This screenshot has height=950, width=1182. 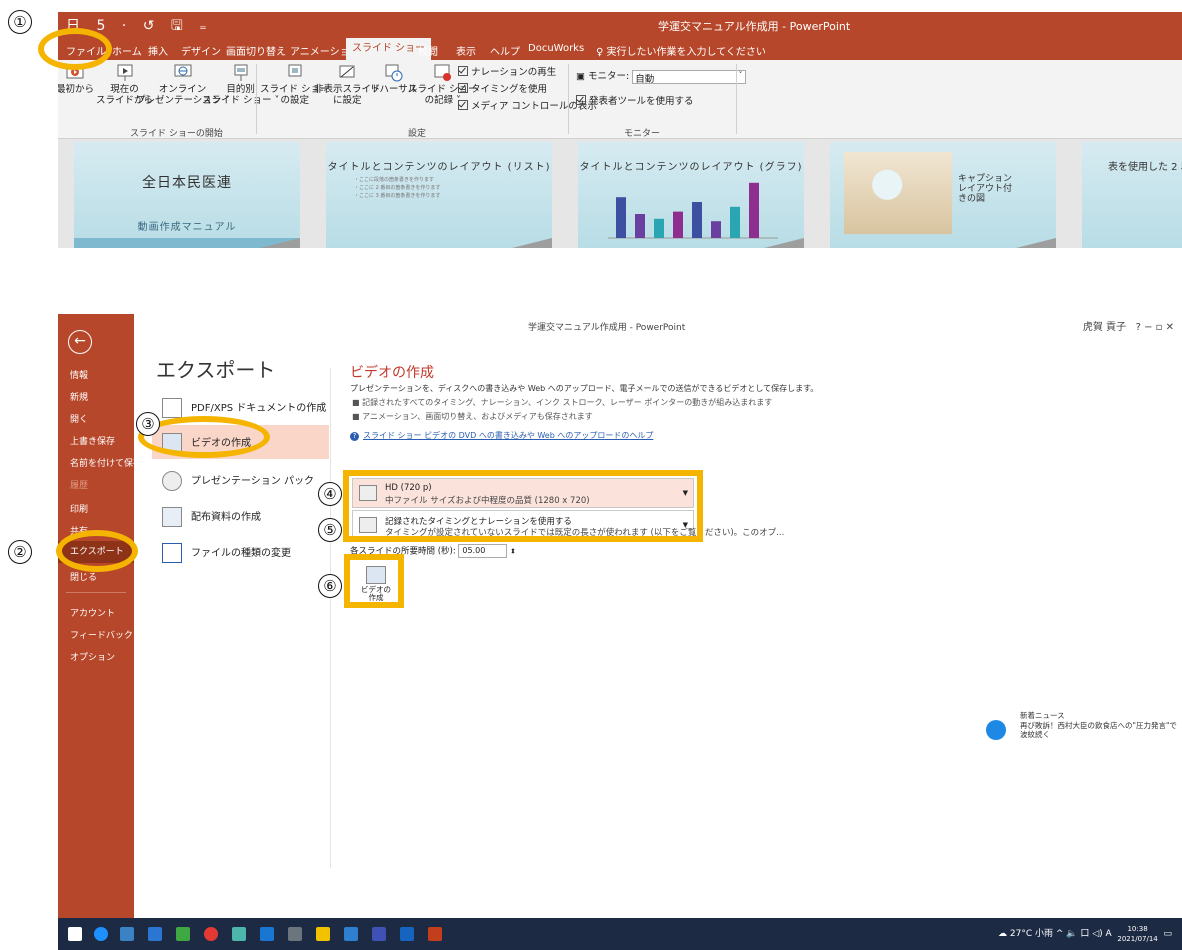 I want to click on video-section-title: ビデオの作成, so click(x=392, y=373).